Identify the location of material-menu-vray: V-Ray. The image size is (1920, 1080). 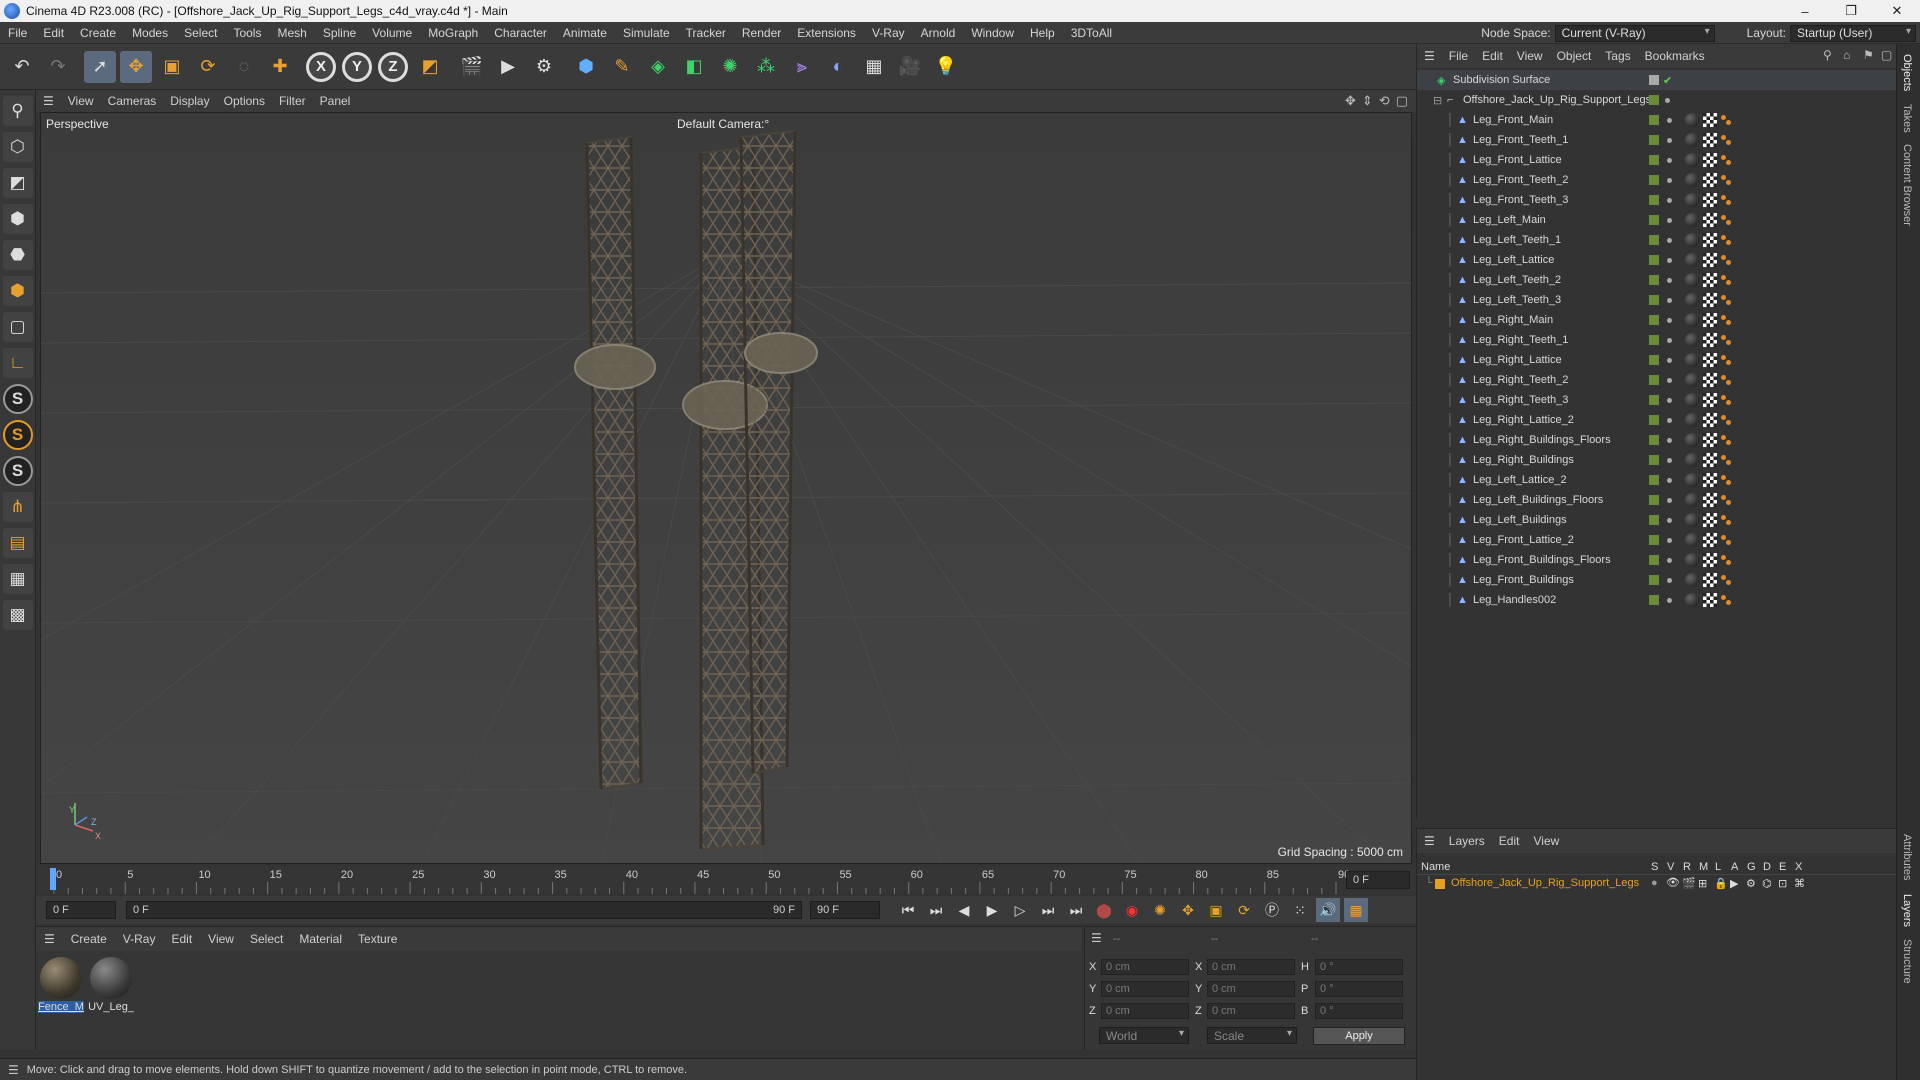
(139, 939).